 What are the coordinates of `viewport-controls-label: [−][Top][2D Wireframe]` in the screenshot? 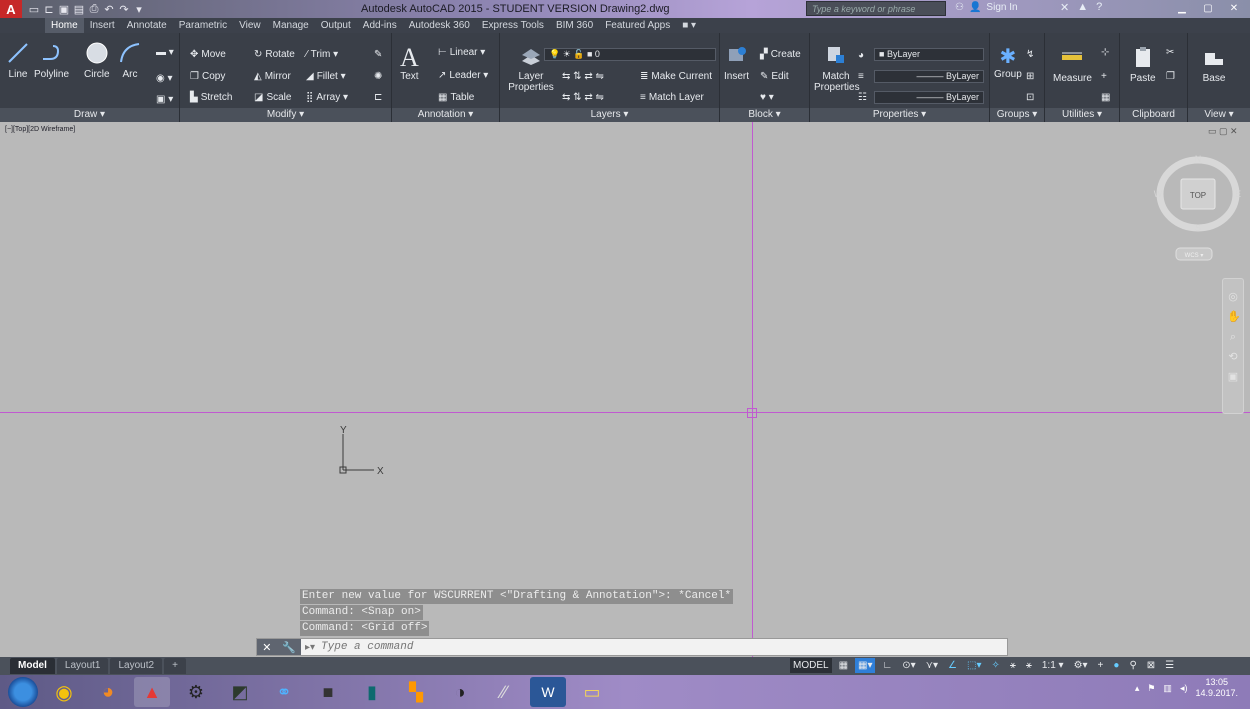 It's located at (40, 129).